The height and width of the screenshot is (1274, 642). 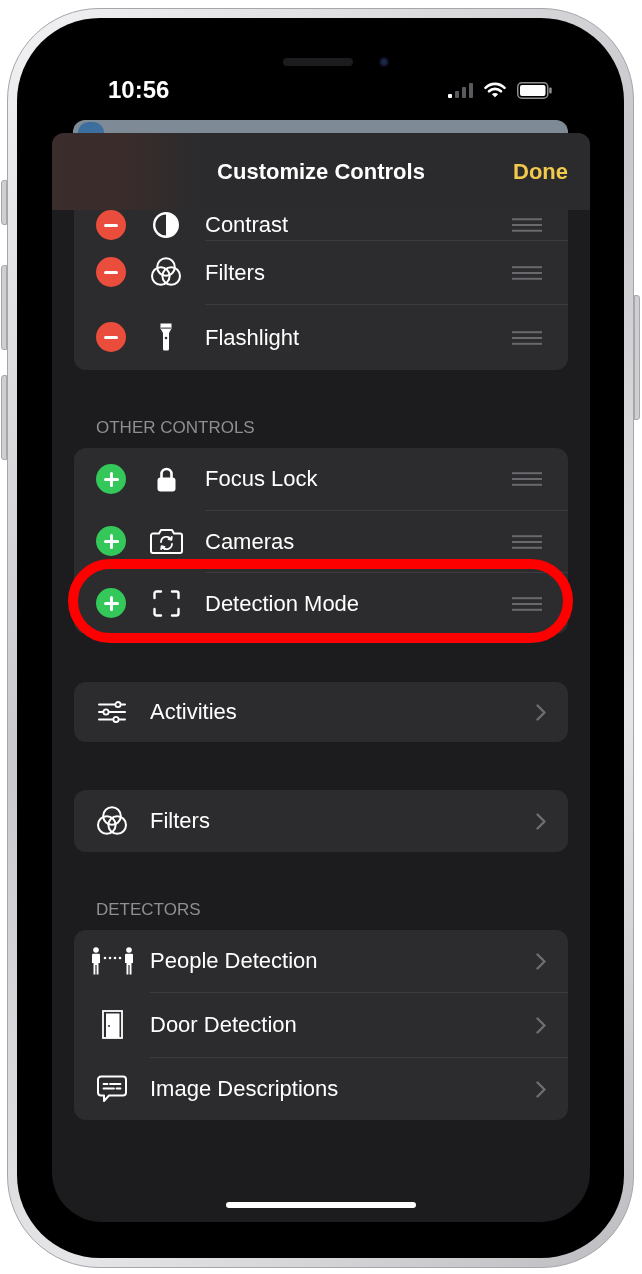 I want to click on speaker-grille, so click(x=318, y=62).